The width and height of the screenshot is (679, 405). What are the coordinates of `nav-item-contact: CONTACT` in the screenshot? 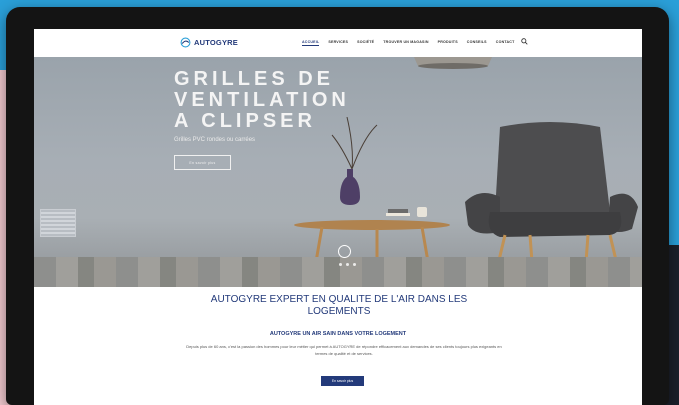 It's located at (505, 43).